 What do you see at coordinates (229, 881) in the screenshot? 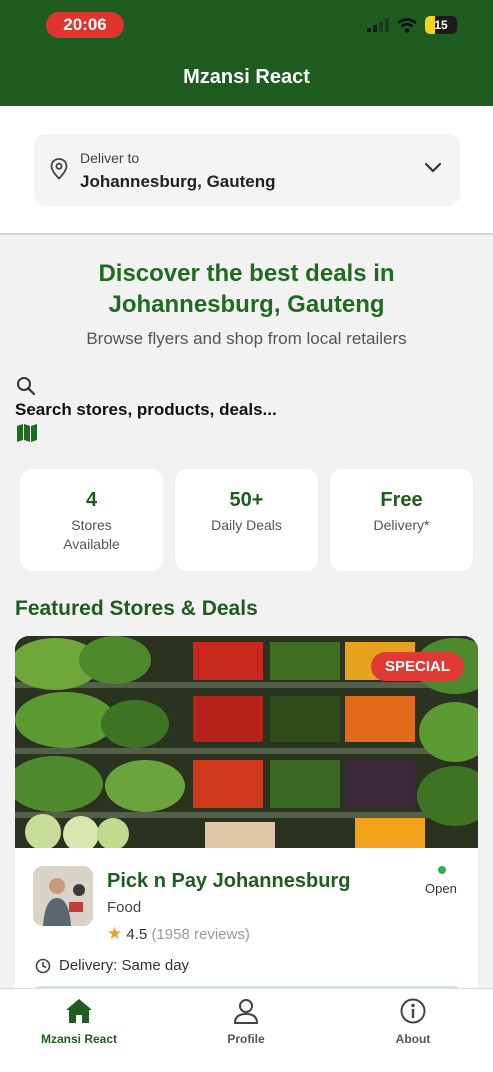
I see `store-name: Pick n Pay Johannesburg` at bounding box center [229, 881].